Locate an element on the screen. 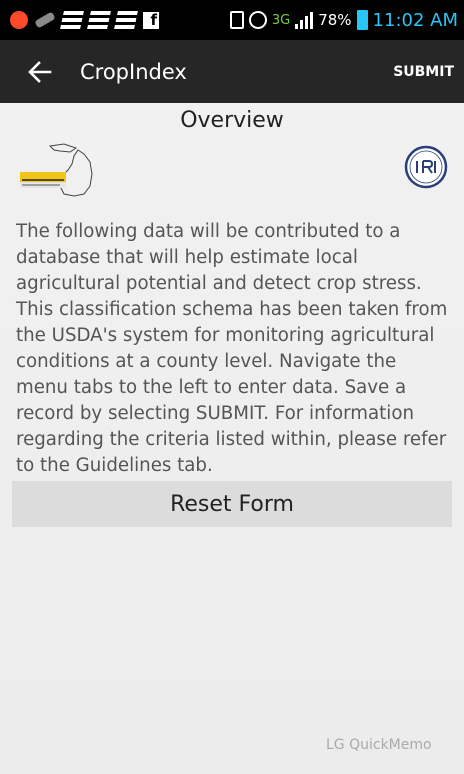  notification-clip-icon is located at coordinates (45, 20).